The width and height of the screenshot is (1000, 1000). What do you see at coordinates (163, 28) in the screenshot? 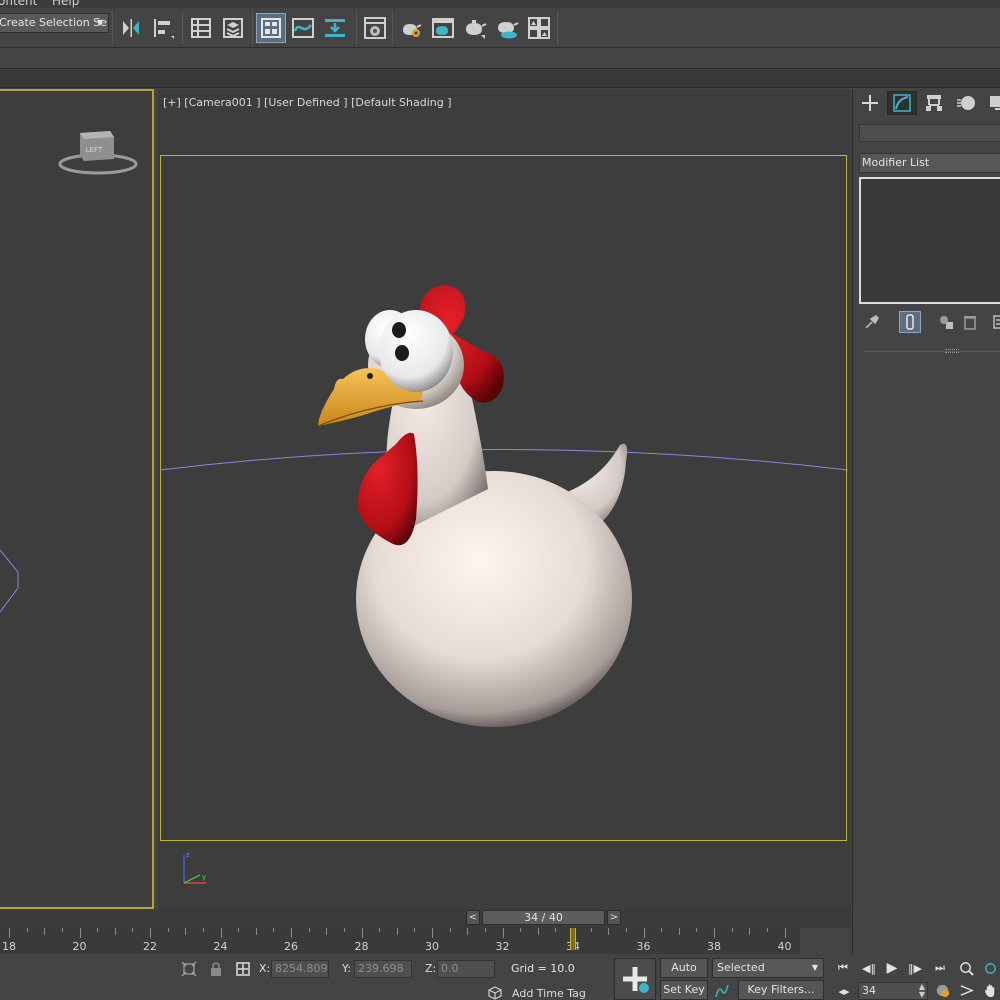
I see `align-button` at bounding box center [163, 28].